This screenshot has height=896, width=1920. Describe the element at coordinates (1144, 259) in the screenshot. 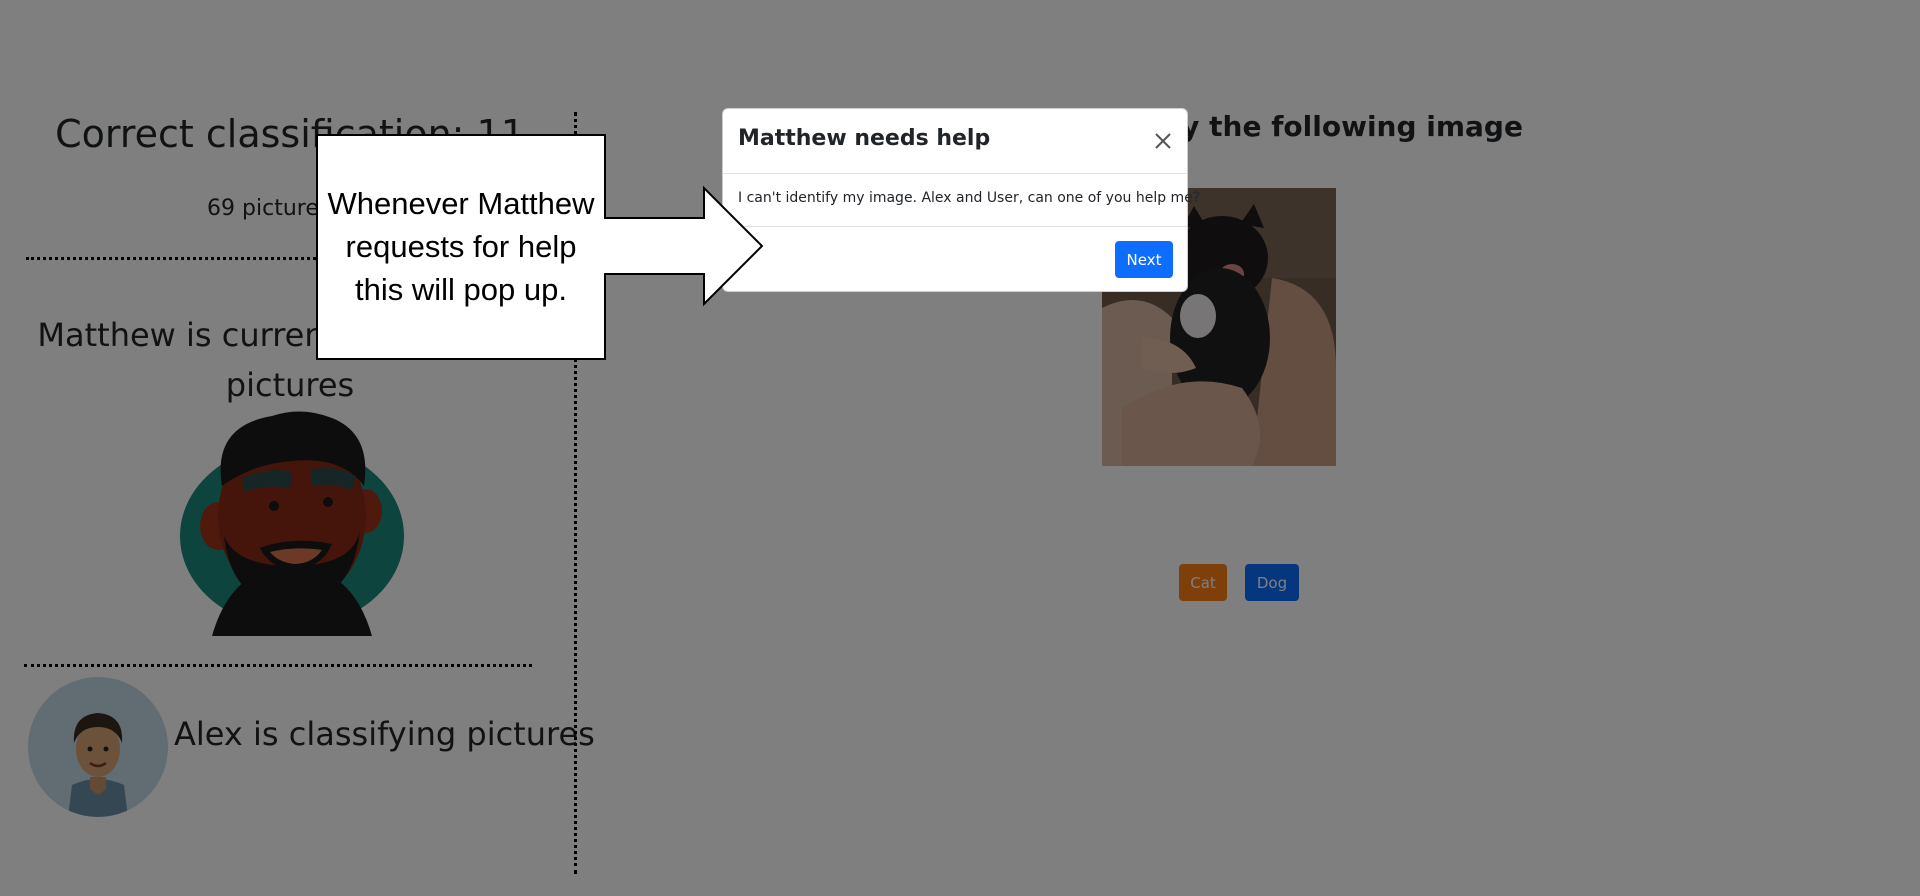

I see `next-button: Next` at that location.